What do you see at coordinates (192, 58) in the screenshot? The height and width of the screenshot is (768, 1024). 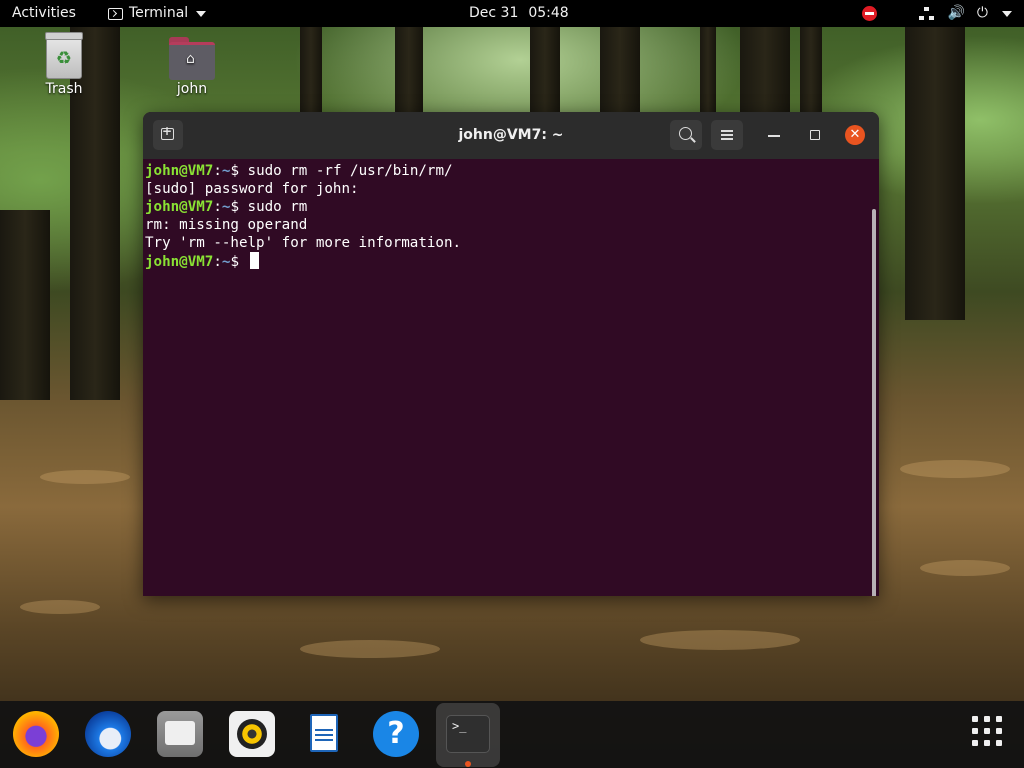 I see `home-folder-icon: ⌂` at bounding box center [192, 58].